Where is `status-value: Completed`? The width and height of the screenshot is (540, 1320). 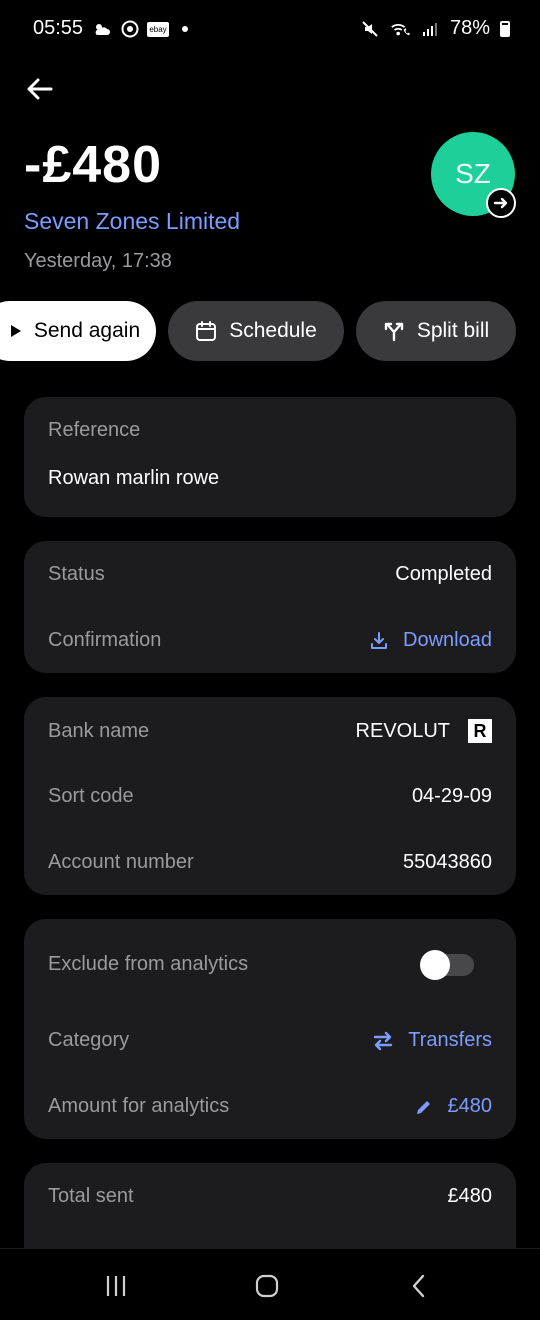
status-value: Completed is located at coordinates (443, 574).